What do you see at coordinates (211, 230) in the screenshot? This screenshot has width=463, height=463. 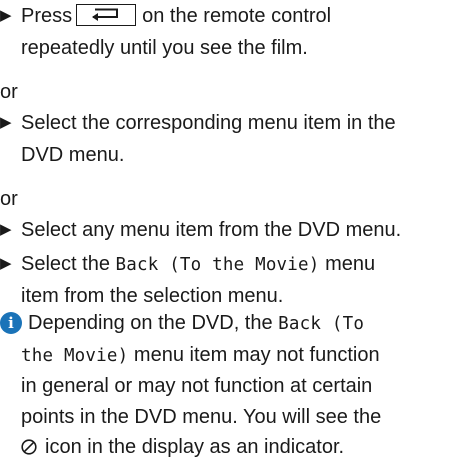 I see `step-3-text: Select any menu item from the DVD menu.` at bounding box center [211, 230].